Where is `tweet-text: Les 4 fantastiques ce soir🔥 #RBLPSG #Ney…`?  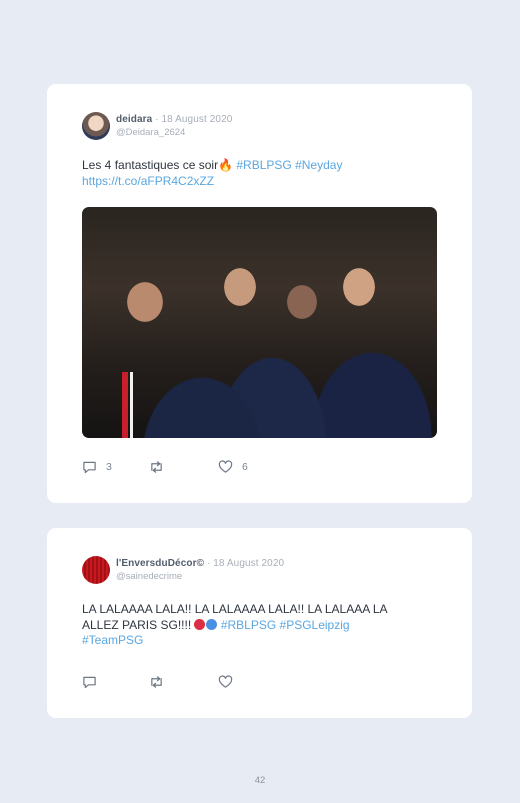
tweet-text: Les 4 fantastiques ce soir🔥 #RBLPSG #Ney… is located at coordinates (212, 173).